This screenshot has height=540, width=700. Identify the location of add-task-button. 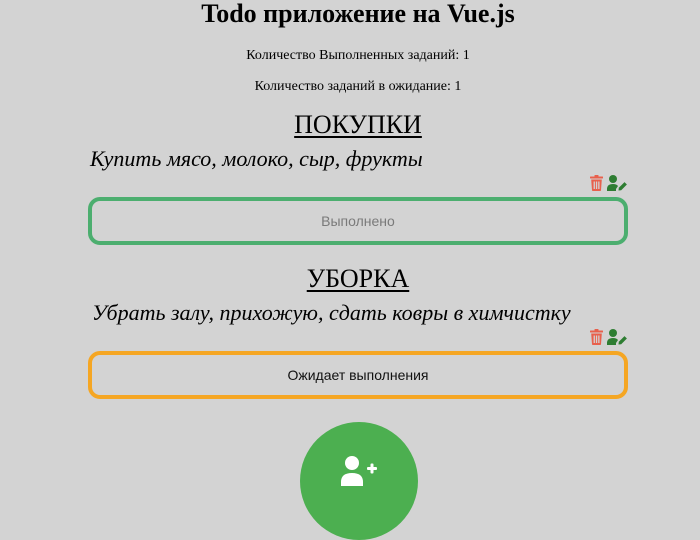
(359, 481).